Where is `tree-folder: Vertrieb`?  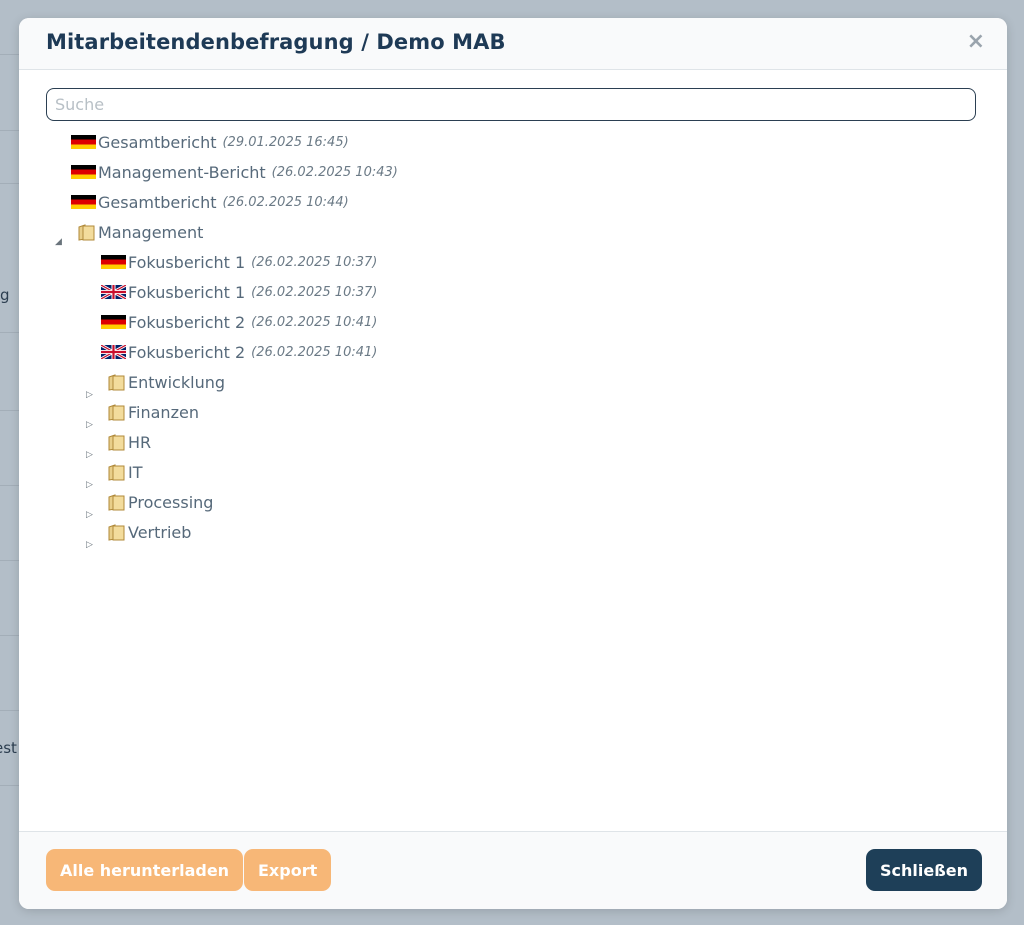 tree-folder: Vertrieb is located at coordinates (149, 532).